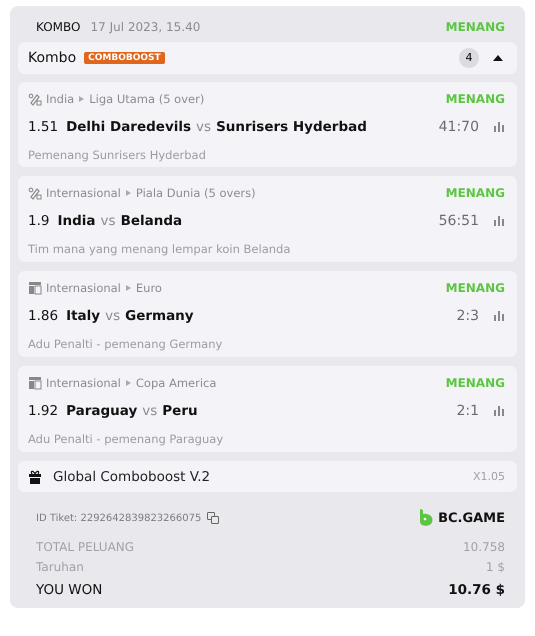  What do you see at coordinates (131, 476) in the screenshot?
I see `boost-label: Global Comboboost V.2` at bounding box center [131, 476].